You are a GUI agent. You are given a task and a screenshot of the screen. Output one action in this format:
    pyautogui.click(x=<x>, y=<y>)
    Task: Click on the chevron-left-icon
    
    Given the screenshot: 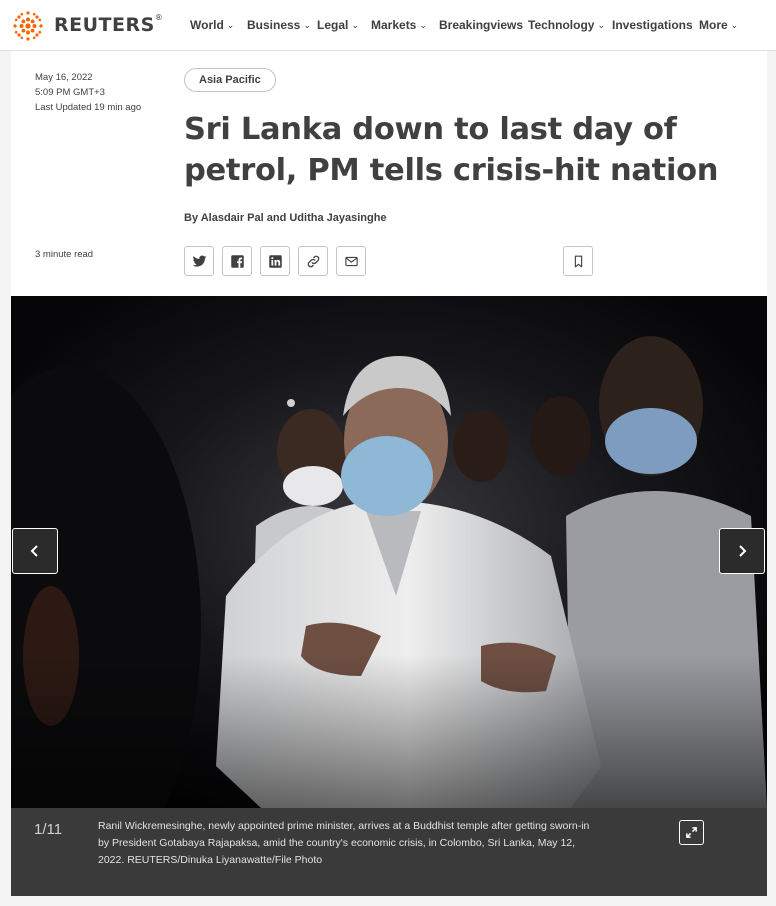 What is the action you would take?
    pyautogui.click(x=34, y=551)
    